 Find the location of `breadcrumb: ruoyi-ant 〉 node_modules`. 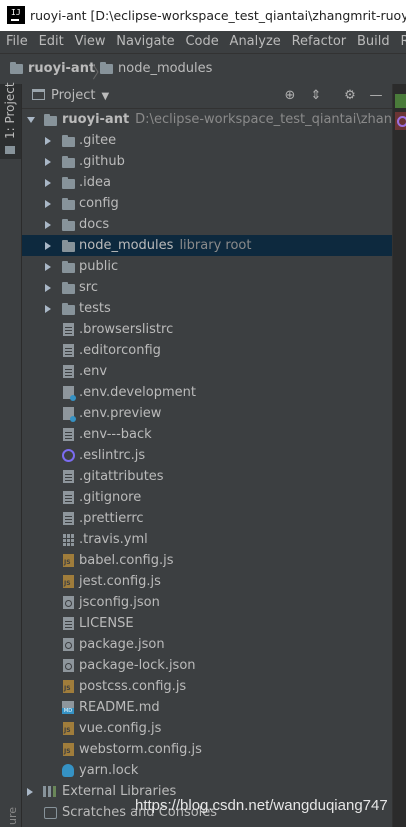

breadcrumb: ruoyi-ant 〉 node_modules is located at coordinates (203, 69).